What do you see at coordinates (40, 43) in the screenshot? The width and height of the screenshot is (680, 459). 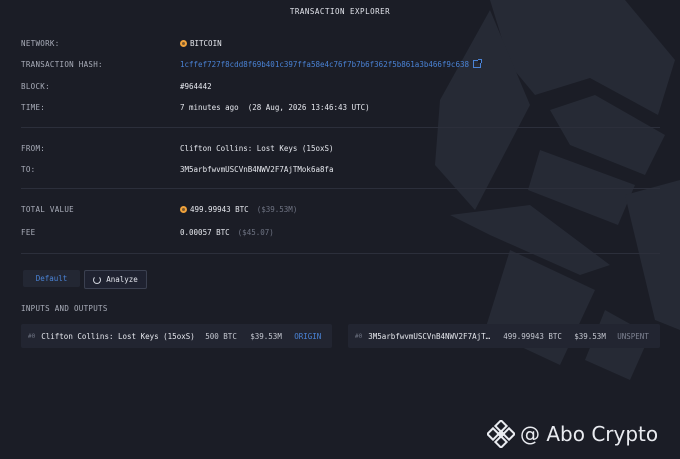 I see `network-label: NETWORK:` at bounding box center [40, 43].